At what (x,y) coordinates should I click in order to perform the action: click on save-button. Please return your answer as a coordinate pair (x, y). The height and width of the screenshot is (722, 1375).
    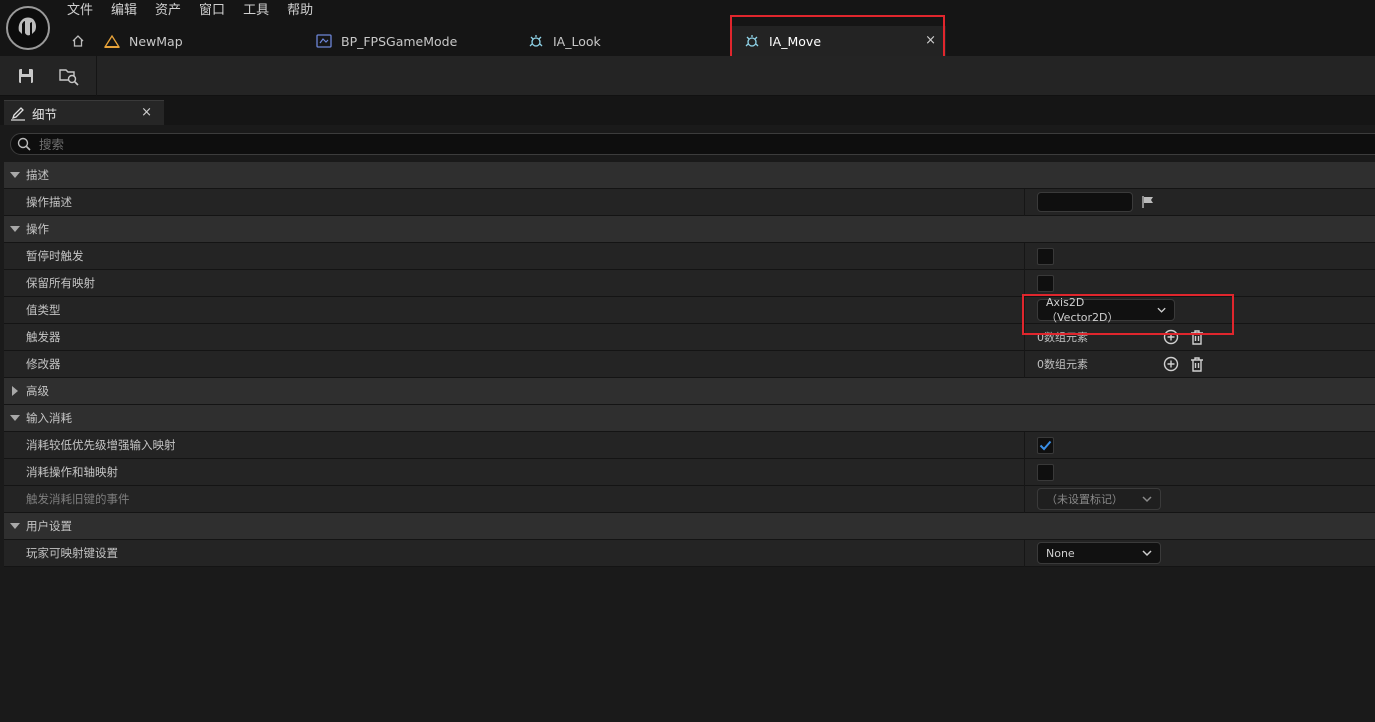
    Looking at the image, I should click on (26, 76).